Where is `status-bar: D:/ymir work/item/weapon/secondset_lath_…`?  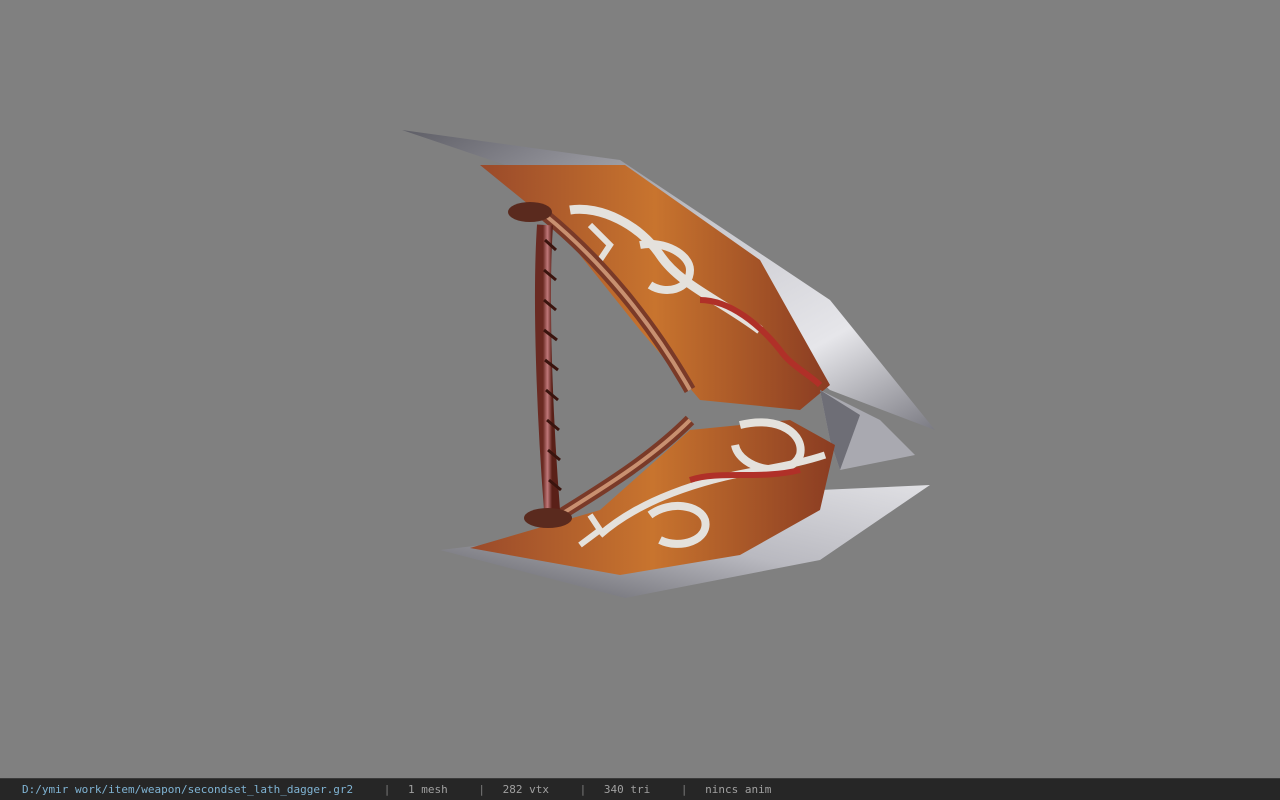 status-bar: D:/ymir work/item/weapon/secondset_lath_… is located at coordinates (640, 789).